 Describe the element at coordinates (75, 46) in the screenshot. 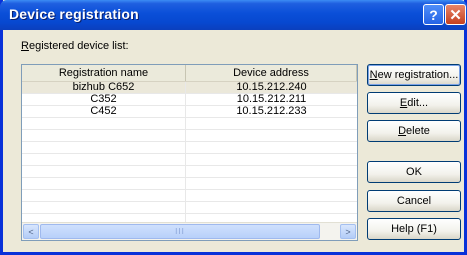

I see `registered-device-list-label: Registered device list:` at that location.